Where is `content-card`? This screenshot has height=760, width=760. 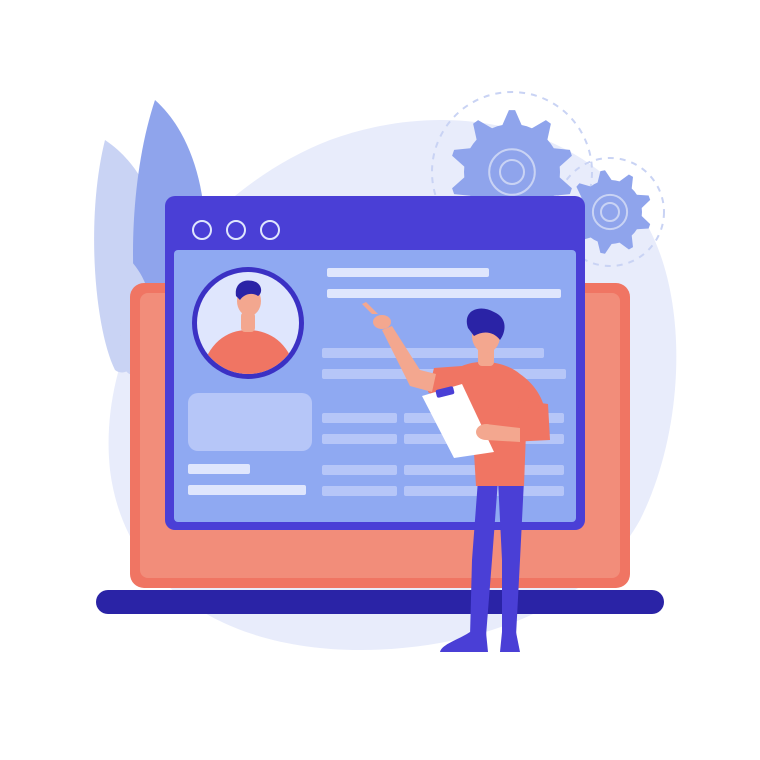 content-card is located at coordinates (250, 422).